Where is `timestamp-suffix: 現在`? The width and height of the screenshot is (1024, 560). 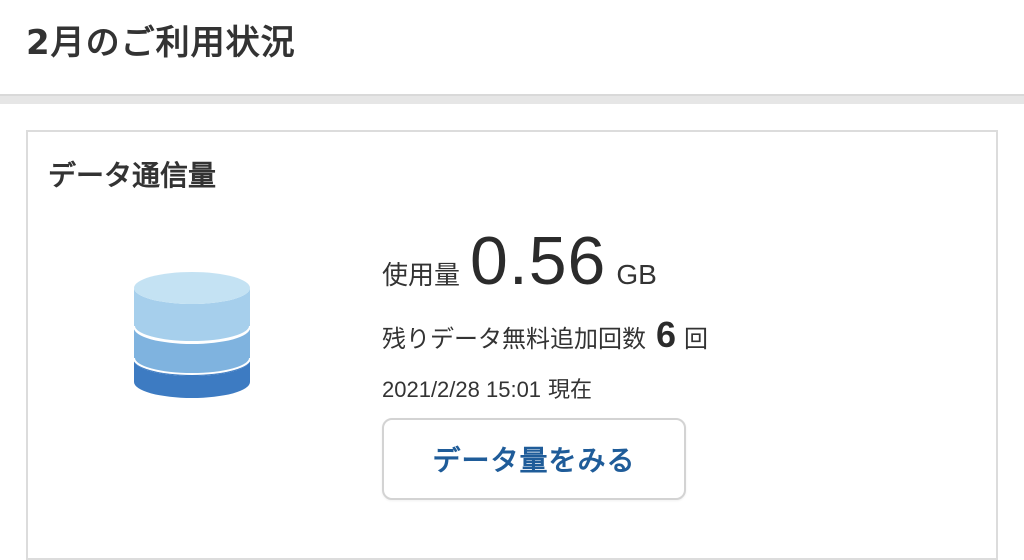
timestamp-suffix: 現在 is located at coordinates (570, 390).